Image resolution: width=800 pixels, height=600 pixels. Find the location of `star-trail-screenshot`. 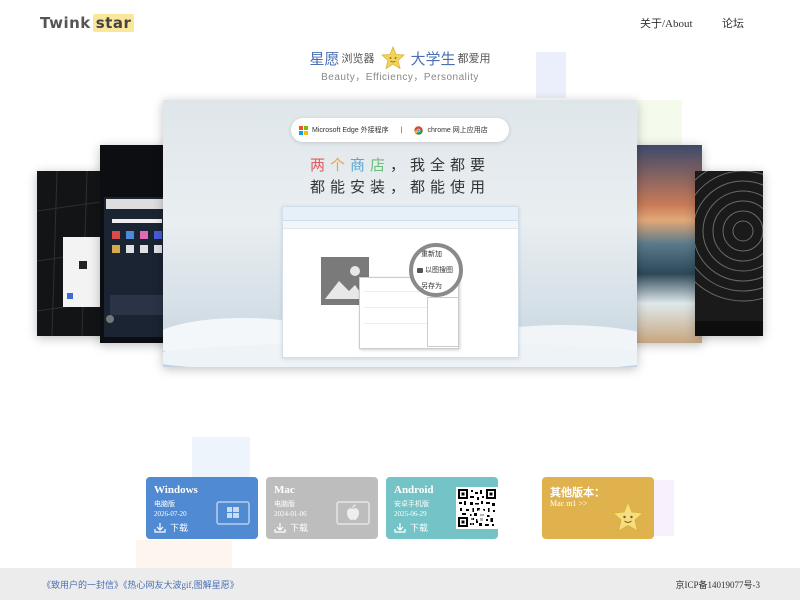

star-trail-screenshot is located at coordinates (729, 253).